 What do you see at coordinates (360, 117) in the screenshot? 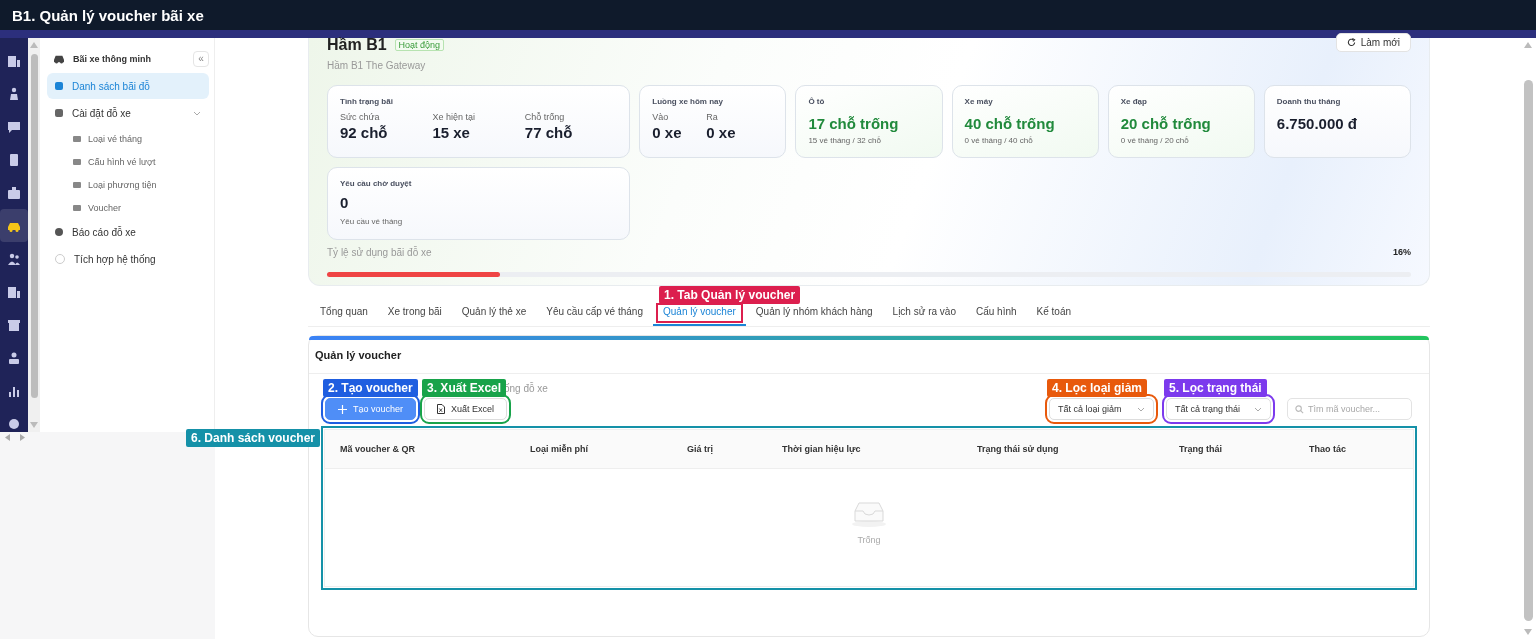
I see `metric-label: Sức chứa` at bounding box center [360, 117].